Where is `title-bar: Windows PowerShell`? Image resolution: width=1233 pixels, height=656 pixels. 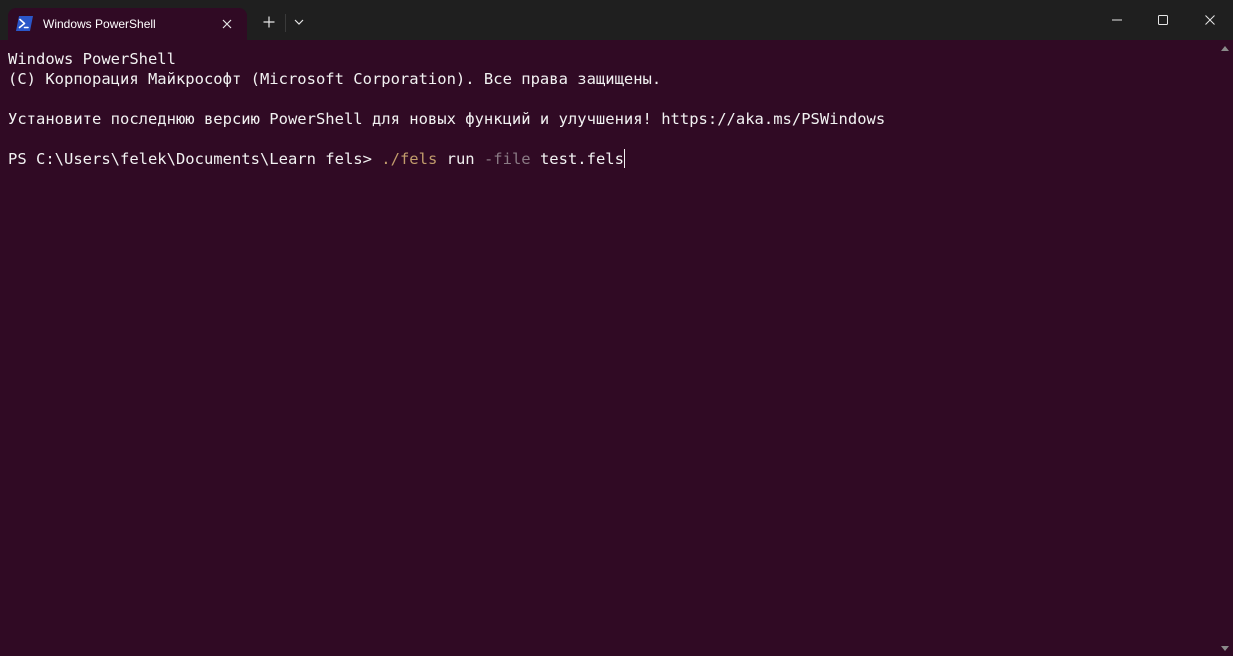 title-bar: Windows PowerShell is located at coordinates (616, 20).